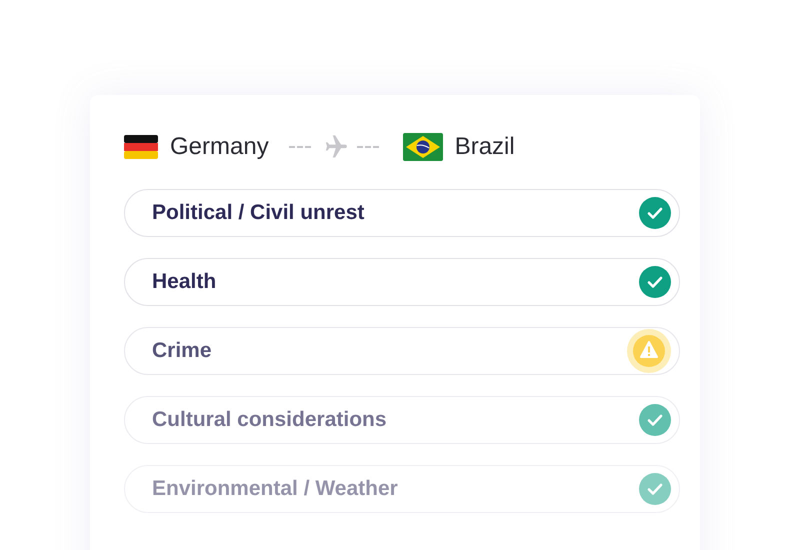 This screenshot has width=794, height=550. What do you see at coordinates (182, 351) in the screenshot?
I see `risk-label: Crime` at bounding box center [182, 351].